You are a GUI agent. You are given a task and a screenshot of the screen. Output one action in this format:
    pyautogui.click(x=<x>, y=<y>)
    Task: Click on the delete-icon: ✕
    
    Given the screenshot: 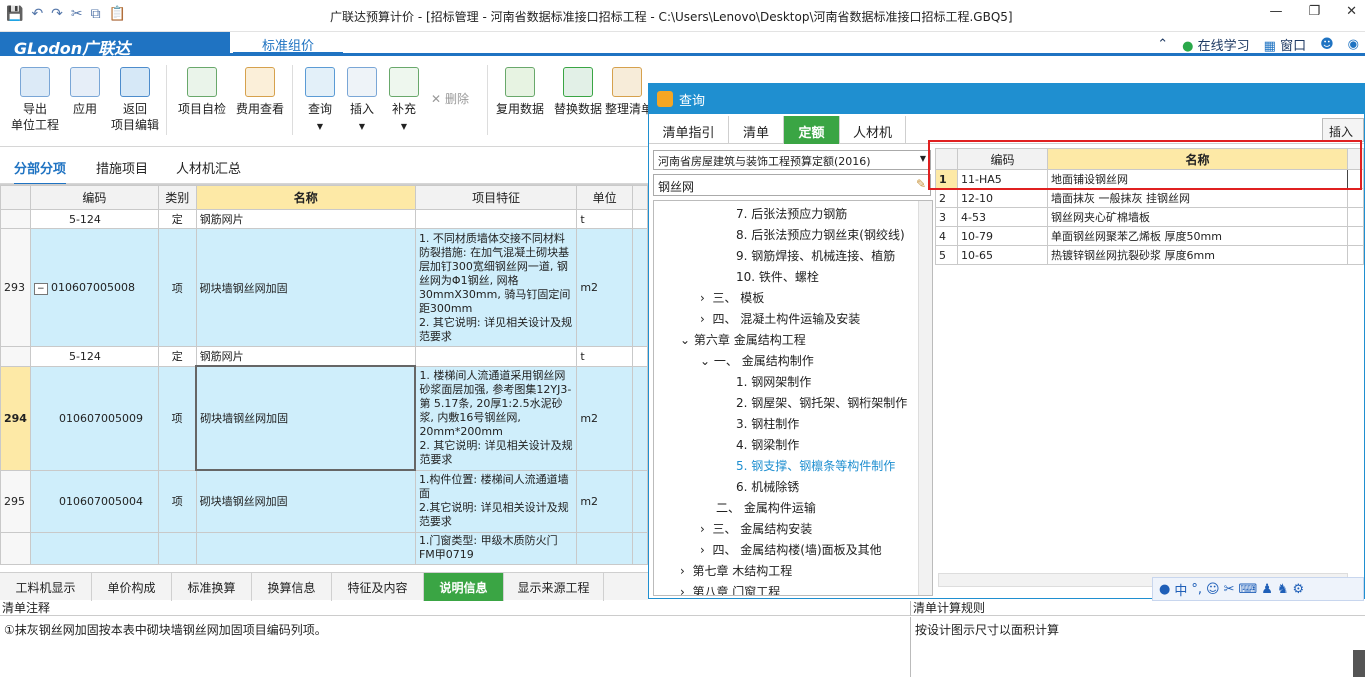 What is the action you would take?
    pyautogui.click(x=436, y=99)
    